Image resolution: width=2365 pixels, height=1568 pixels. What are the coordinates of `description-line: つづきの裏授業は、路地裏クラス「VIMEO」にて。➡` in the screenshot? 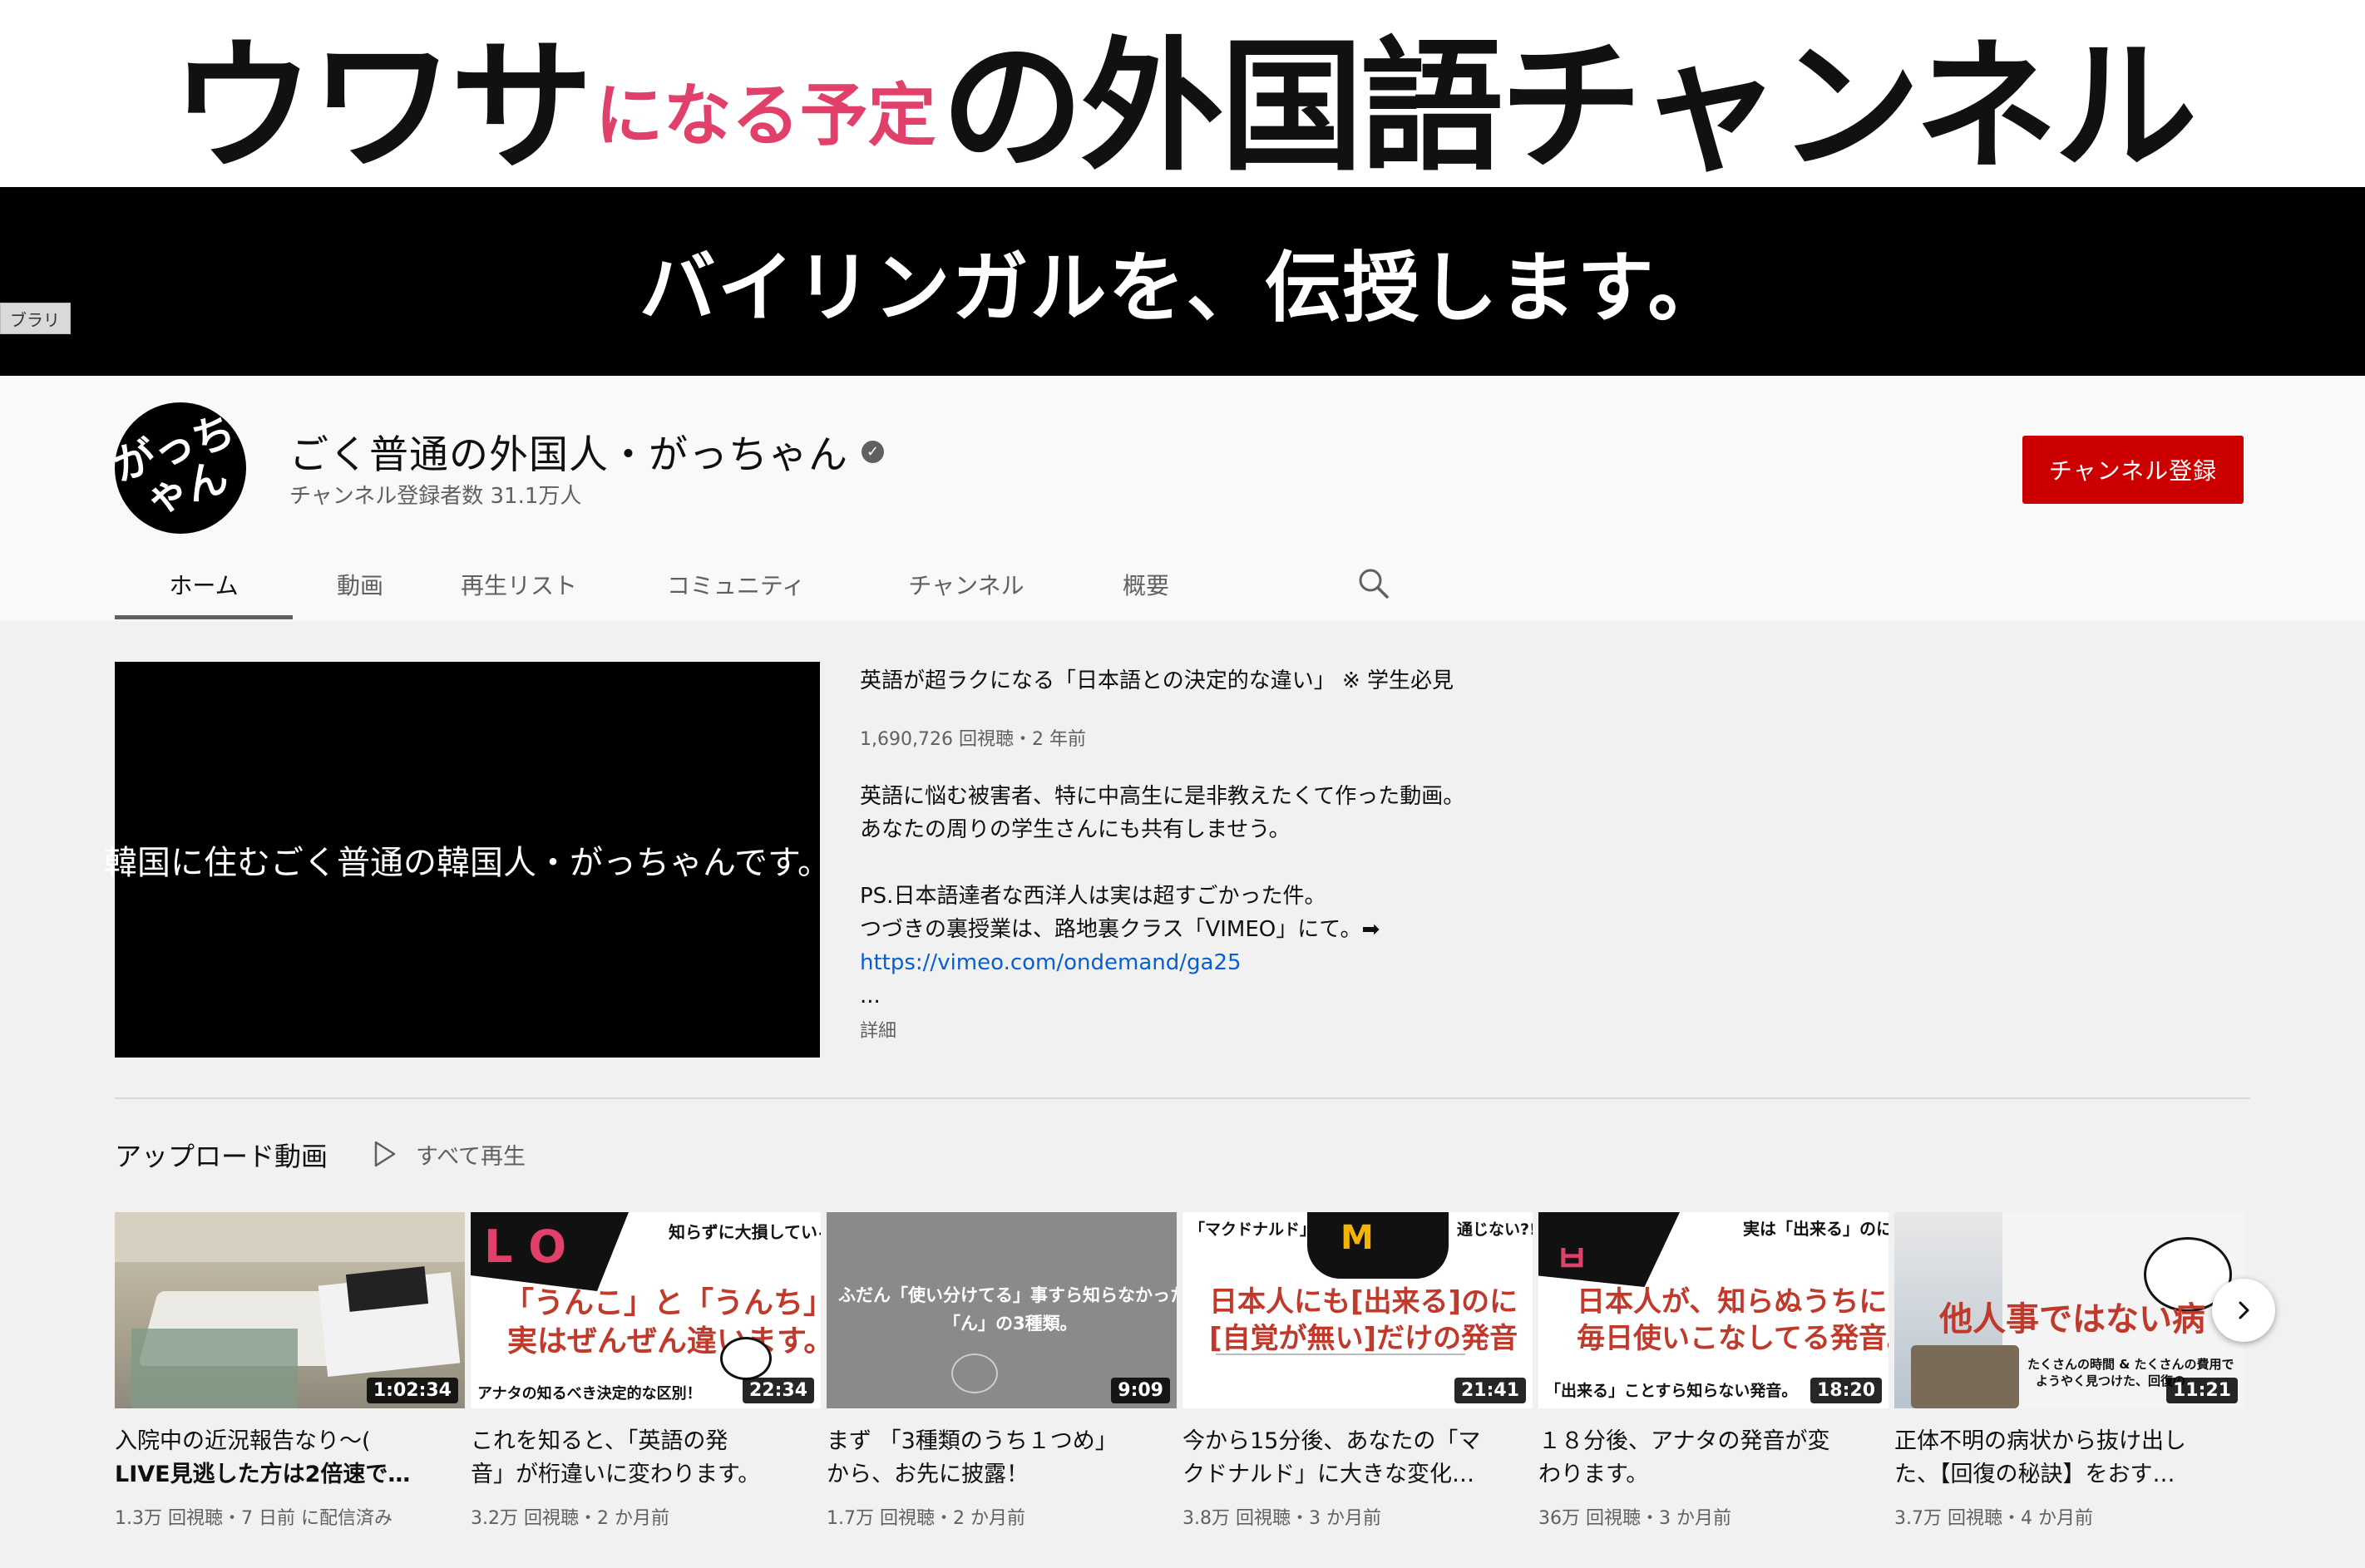 It's located at (1120, 929).